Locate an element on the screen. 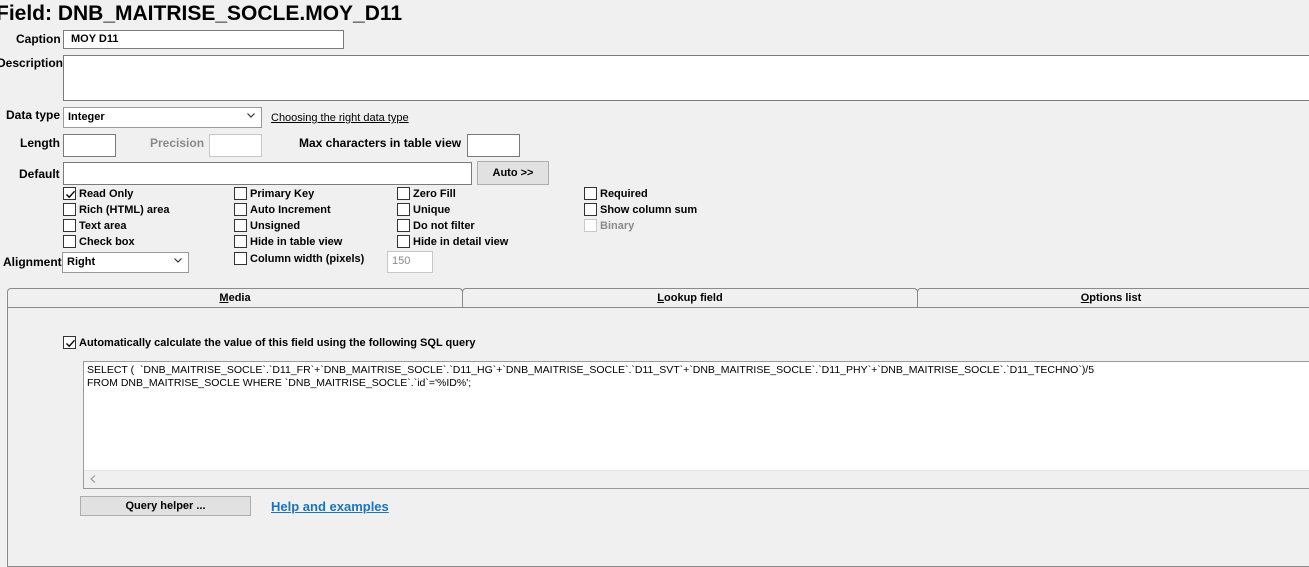 The width and height of the screenshot is (1309, 567). binary-checkbox: Binary is located at coordinates (609, 225).